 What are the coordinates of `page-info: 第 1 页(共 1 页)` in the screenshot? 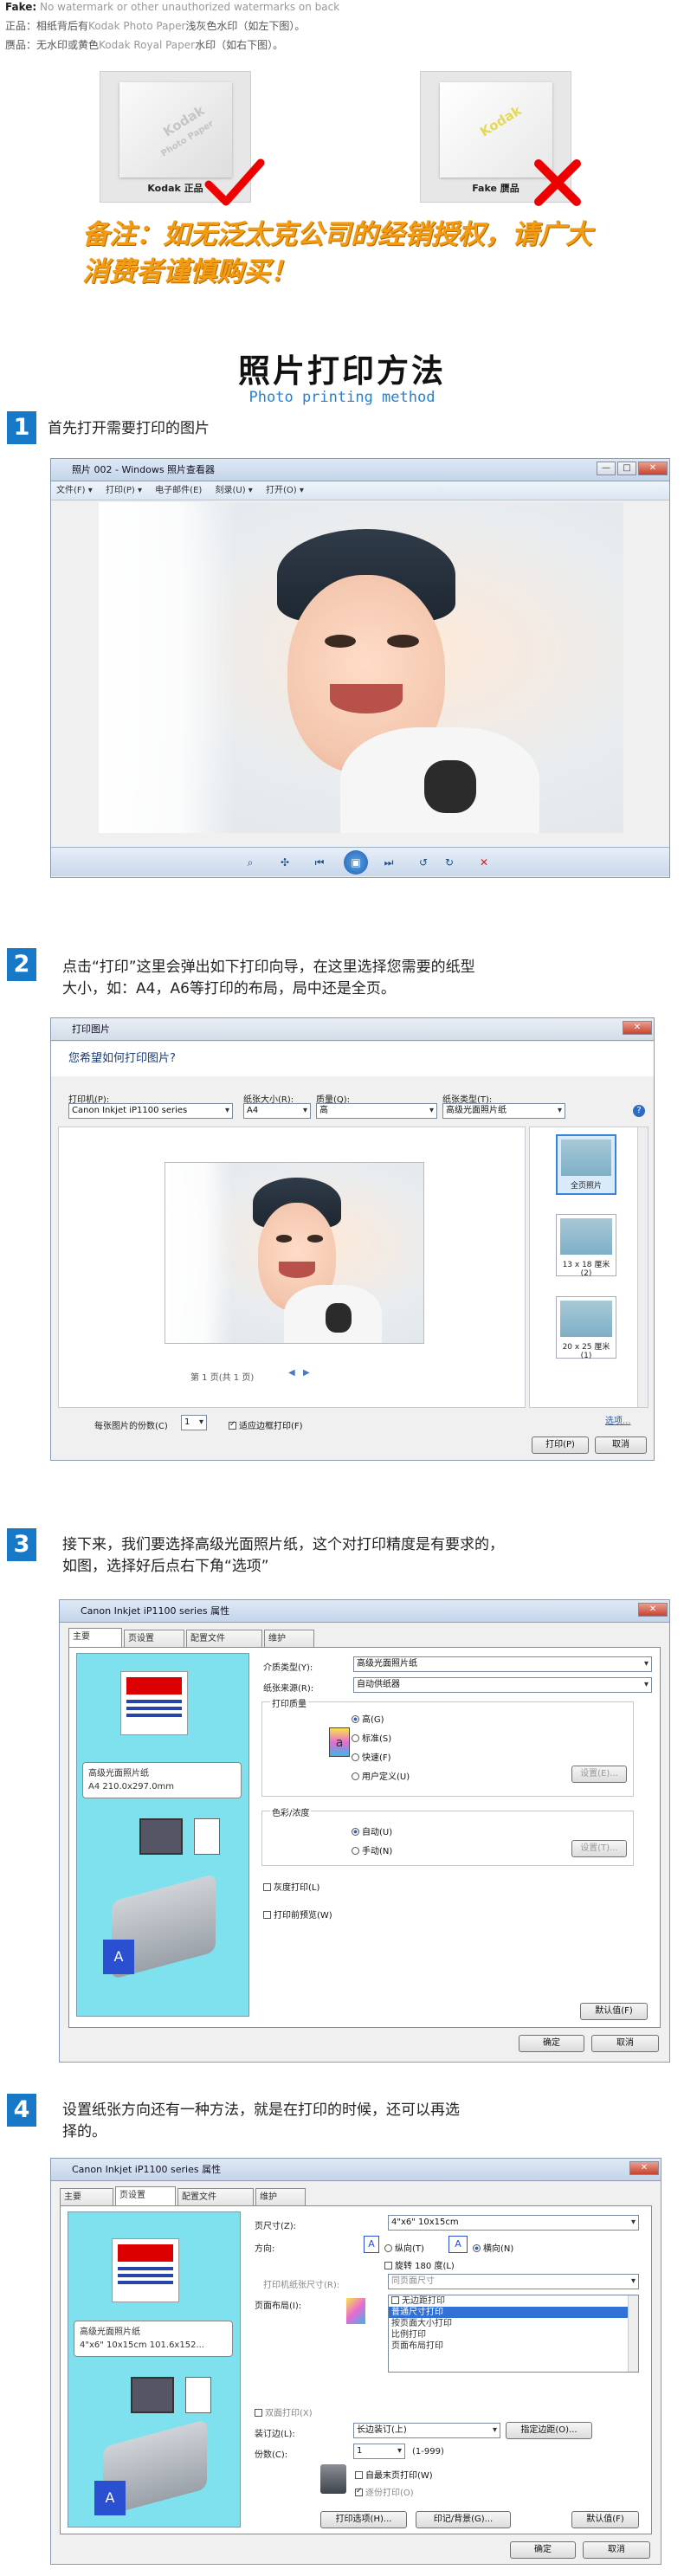 It's located at (222, 1378).